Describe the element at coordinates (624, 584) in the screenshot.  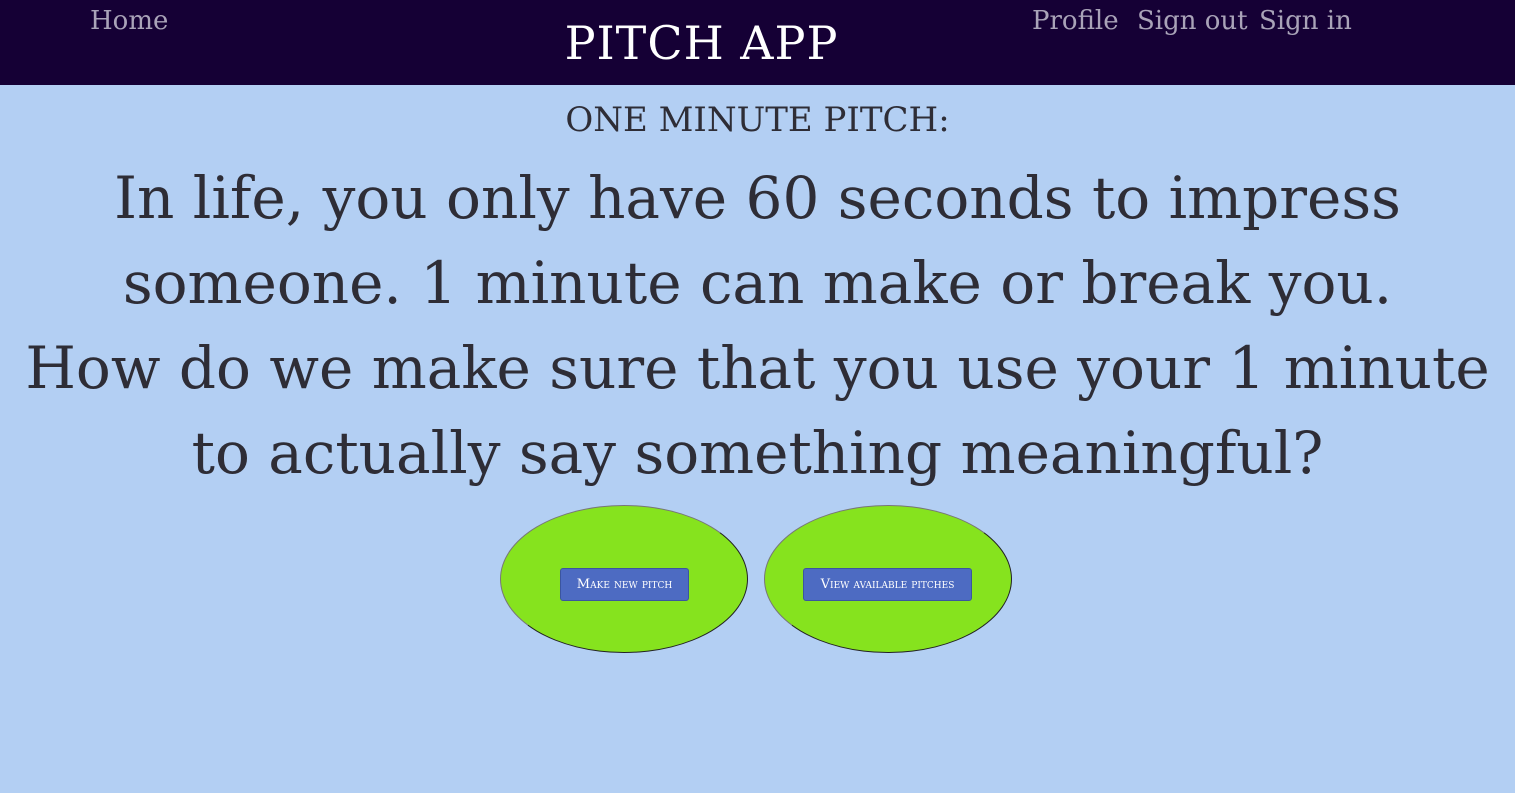
I see `make-new-pitch-button: Make new pitch` at that location.